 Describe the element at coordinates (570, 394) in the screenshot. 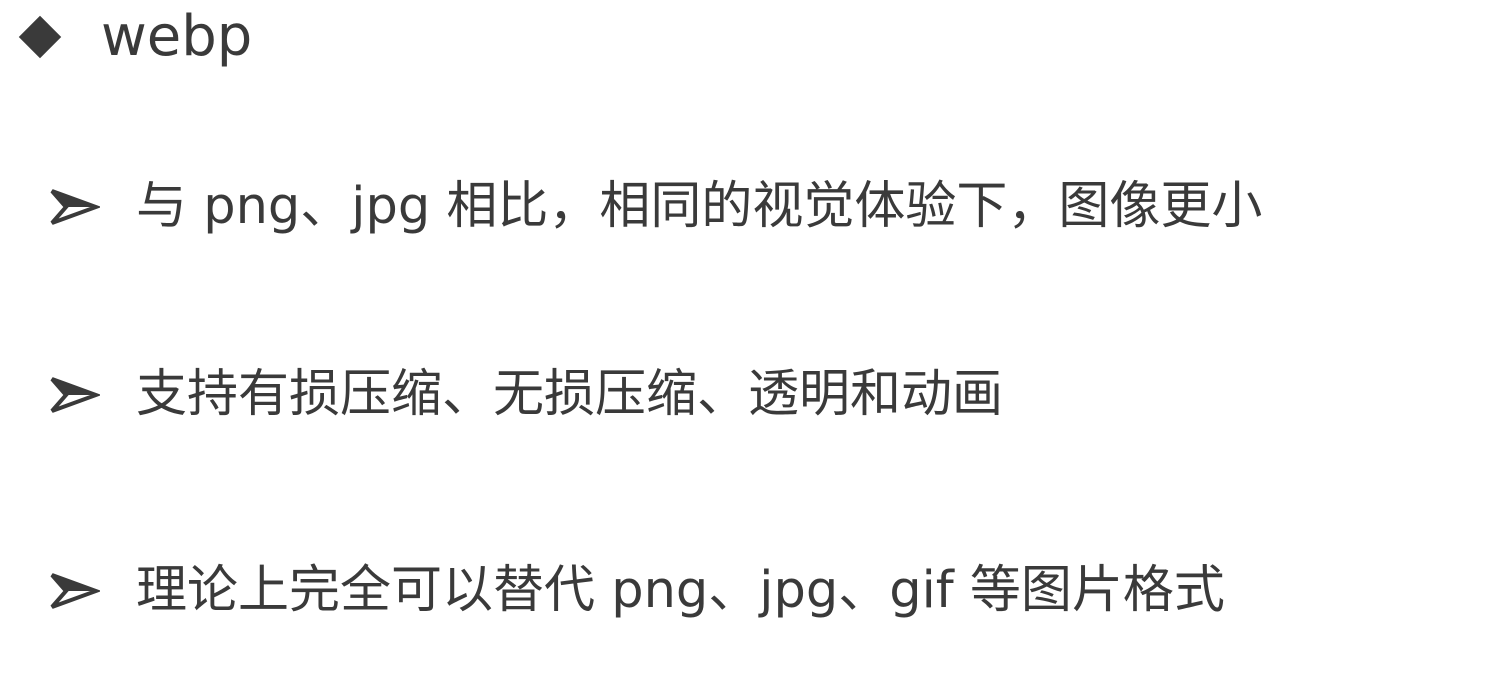

I see `bullet-text: 支持有损压缩、无损压缩、透明和动画` at that location.